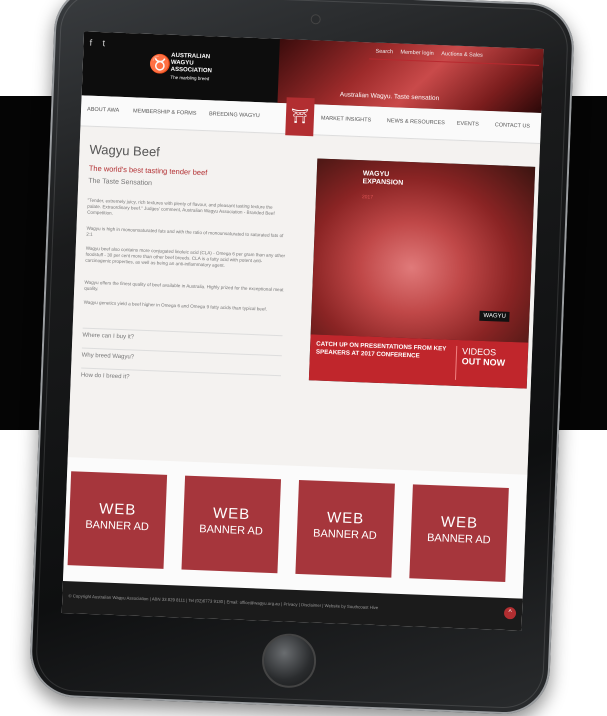 The width and height of the screenshot is (607, 716). Describe the element at coordinates (468, 124) in the screenshot. I see `nav-item-events: EVENTS` at that location.